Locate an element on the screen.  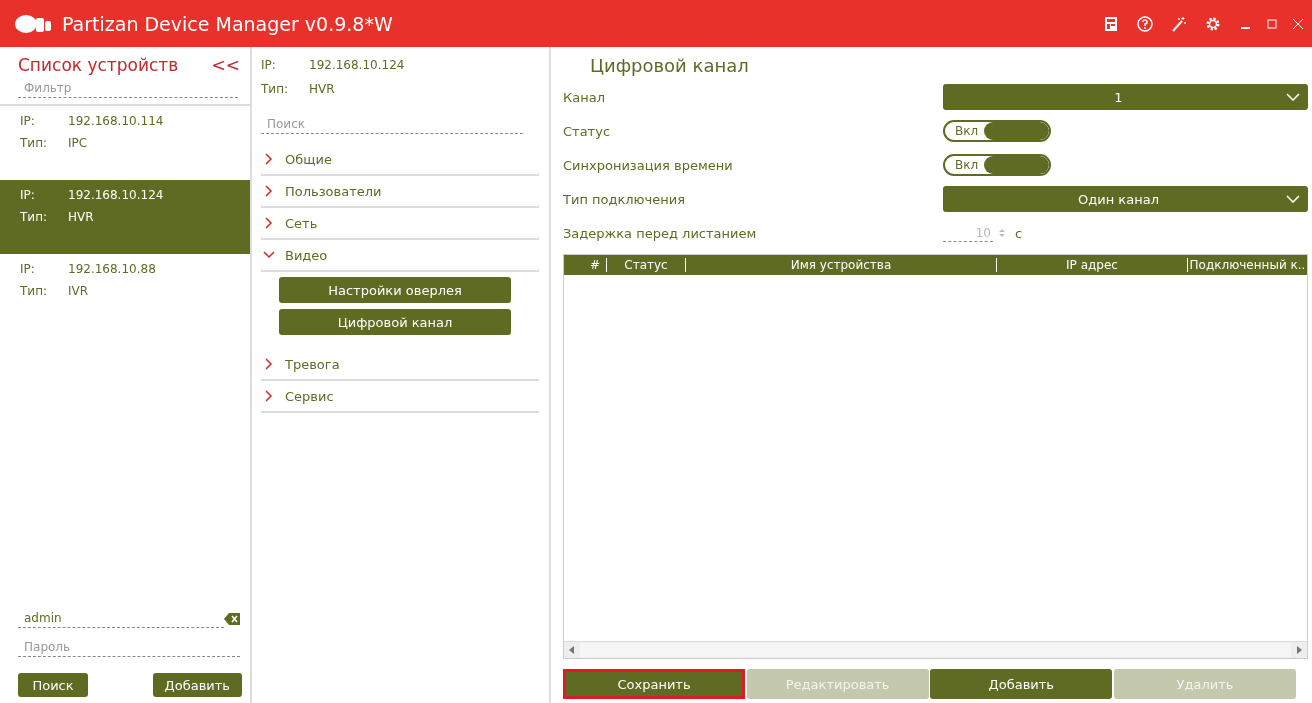
close-icon is located at coordinates (1298, 23).